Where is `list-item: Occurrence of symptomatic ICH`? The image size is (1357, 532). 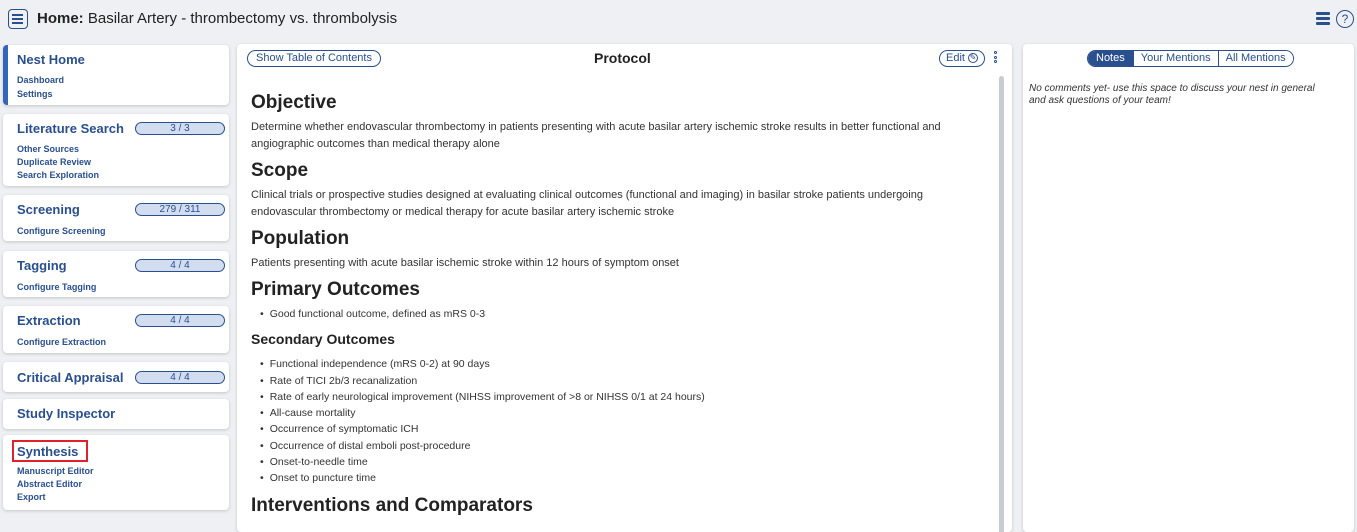
list-item: Occurrence of symptomatic ICH is located at coordinates (623, 429).